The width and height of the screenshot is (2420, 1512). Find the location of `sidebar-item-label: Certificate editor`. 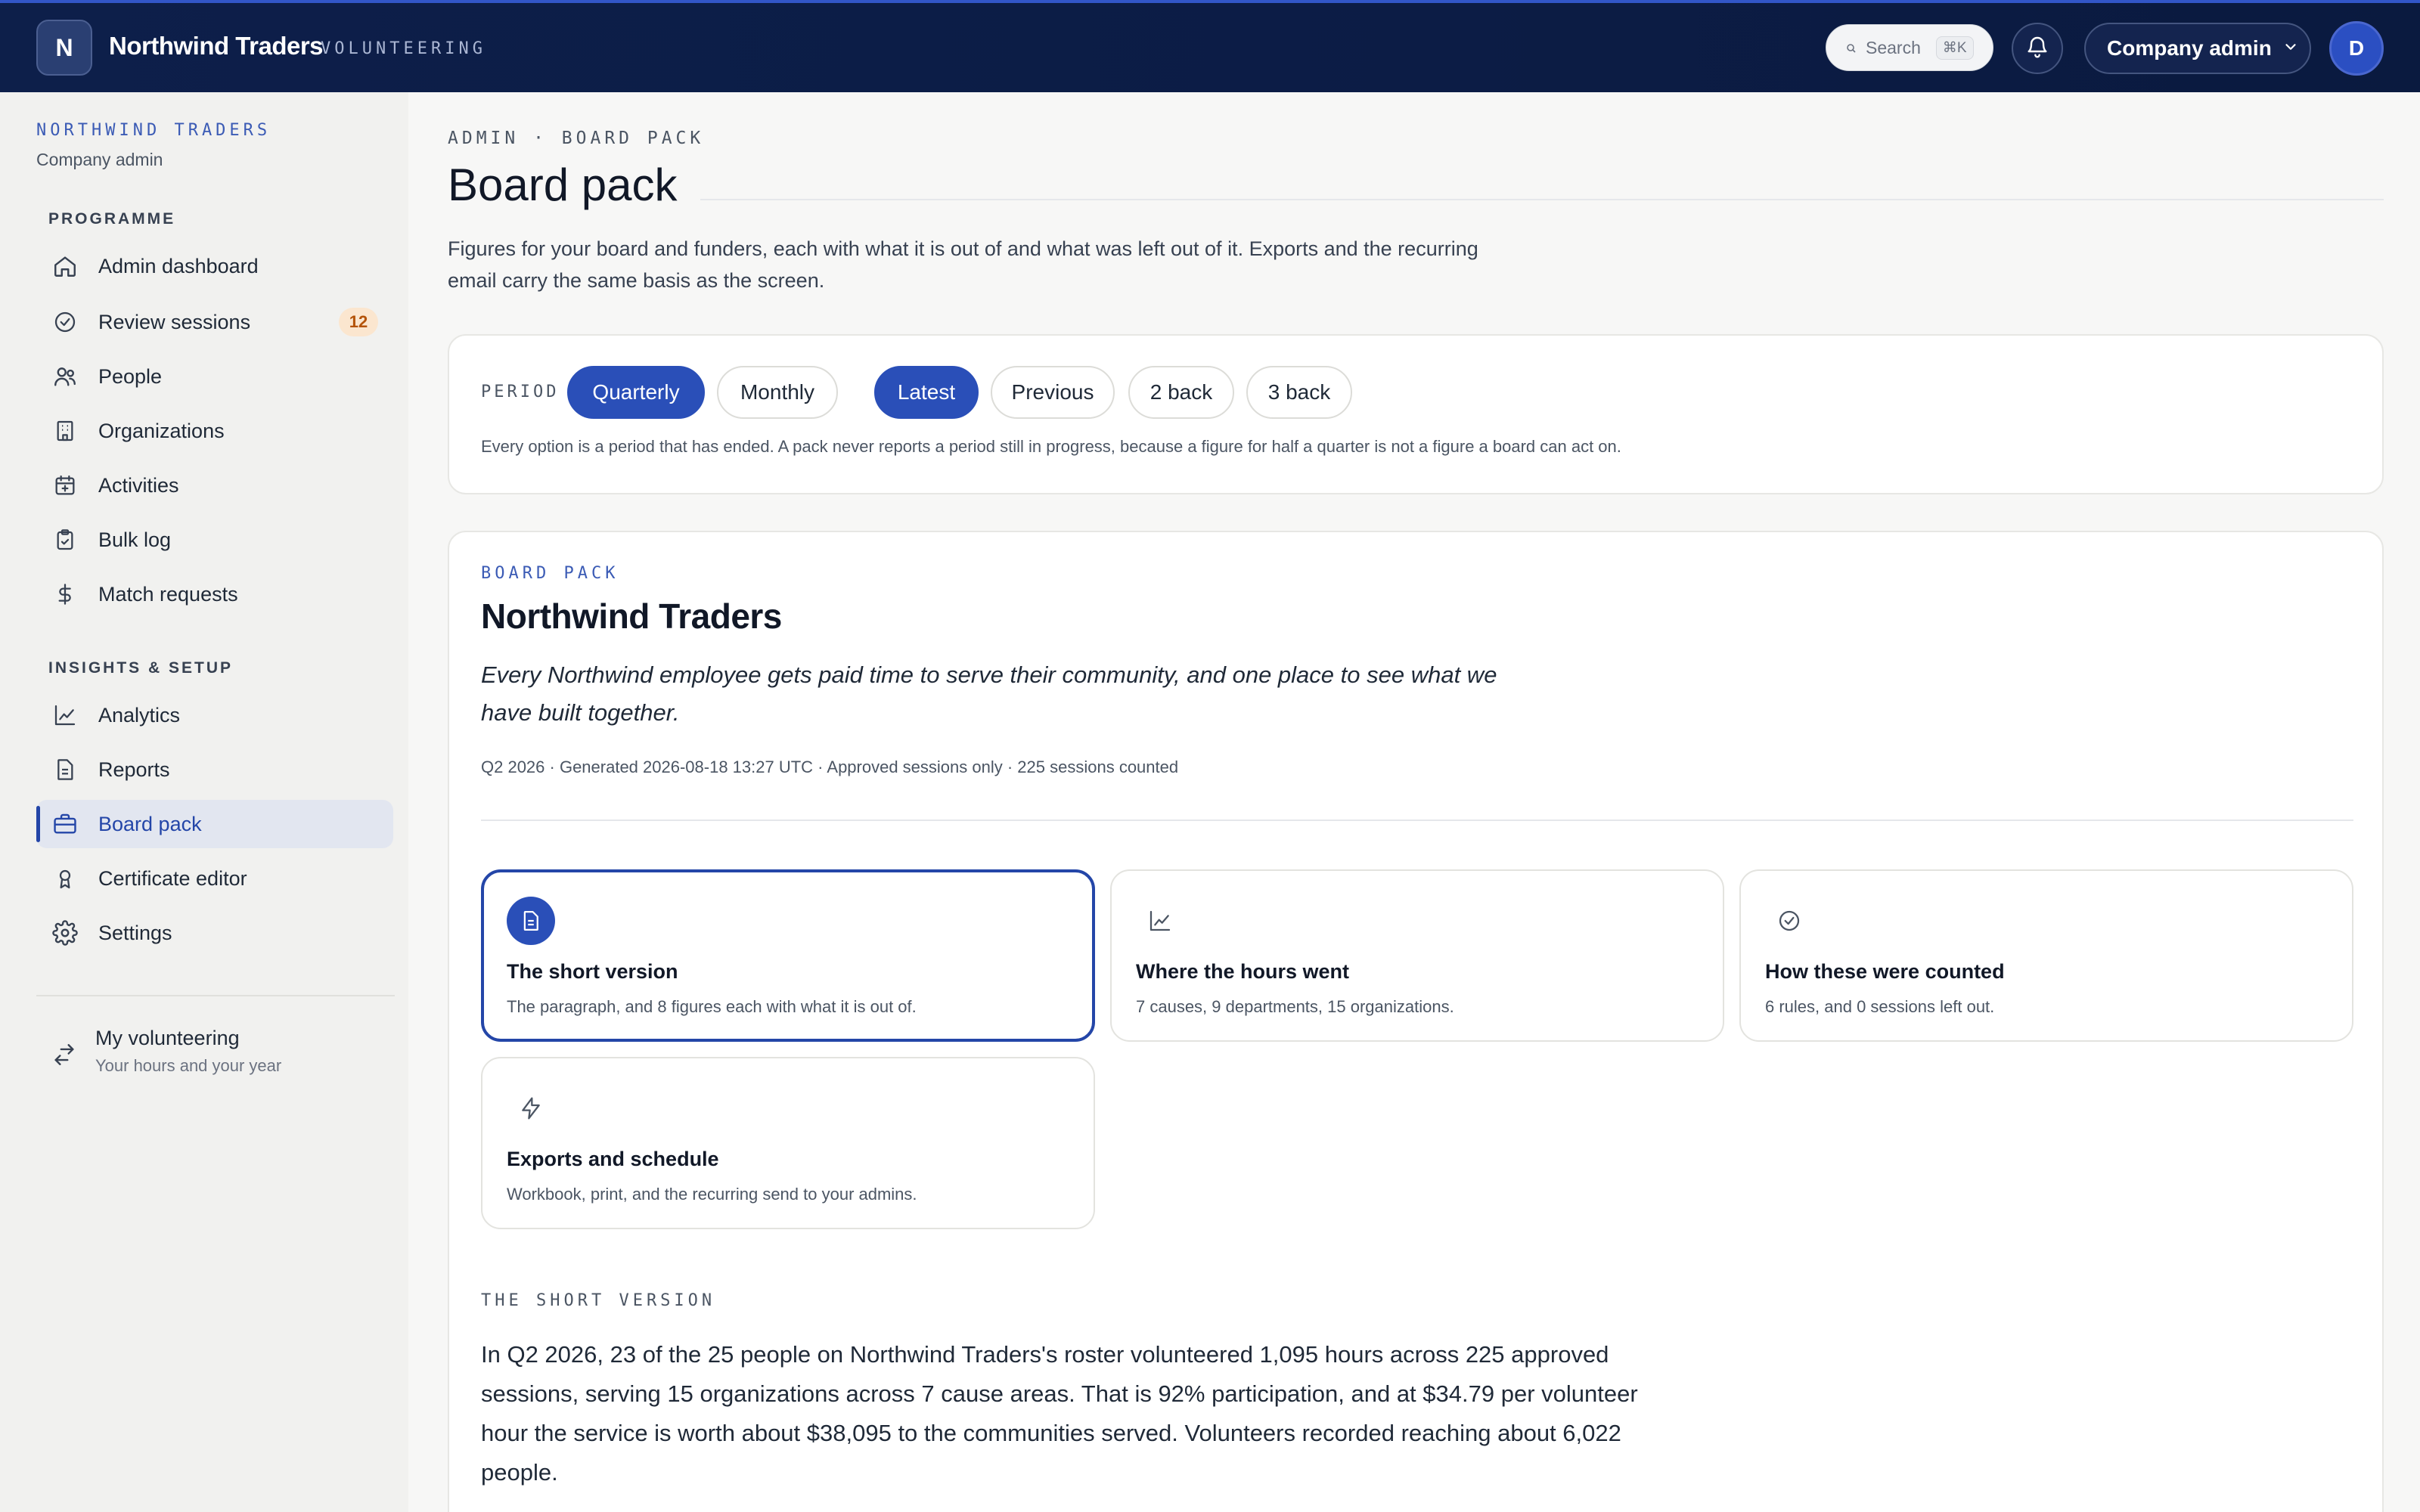

sidebar-item-label: Certificate editor is located at coordinates (172, 878).